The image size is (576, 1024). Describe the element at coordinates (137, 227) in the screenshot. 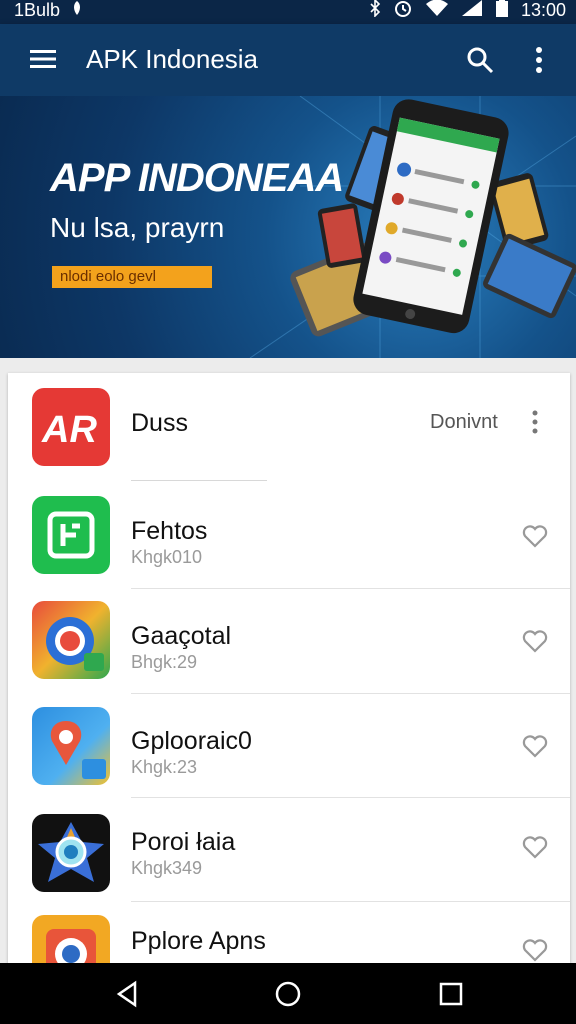

I see `banner-subline: Nu lsa, prayrn` at that location.